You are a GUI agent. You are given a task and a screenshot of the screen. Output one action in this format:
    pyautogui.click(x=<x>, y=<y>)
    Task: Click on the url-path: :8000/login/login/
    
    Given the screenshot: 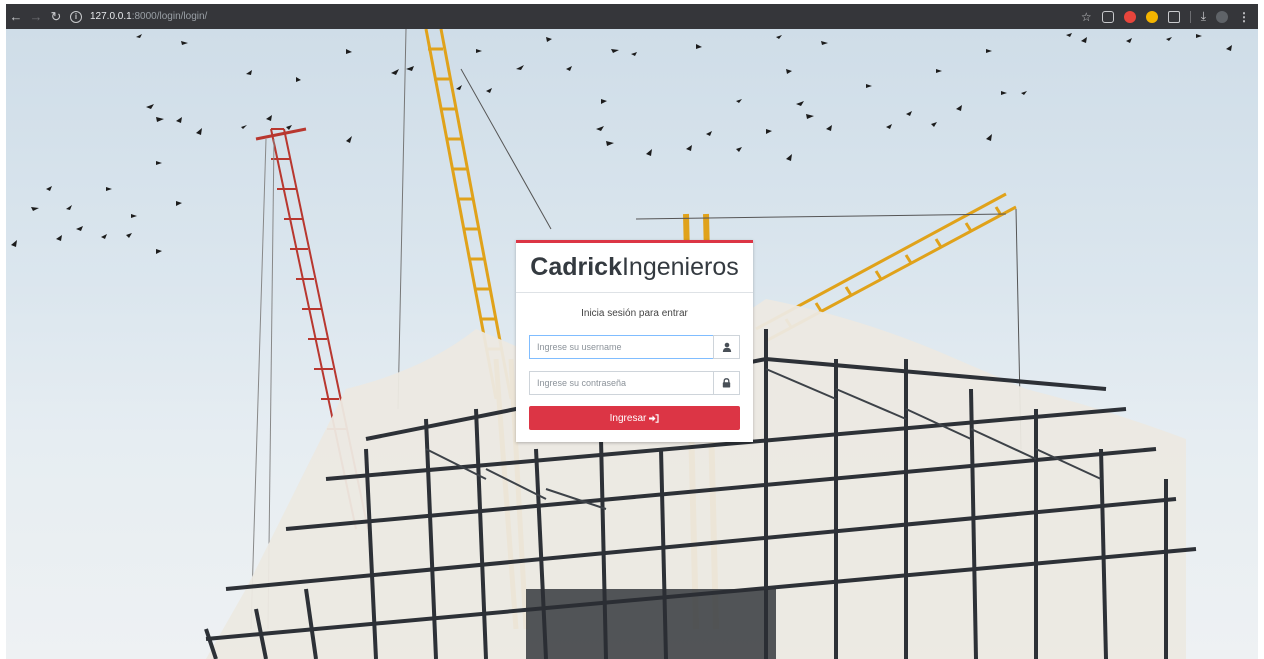 What is the action you would take?
    pyautogui.click(x=169, y=16)
    